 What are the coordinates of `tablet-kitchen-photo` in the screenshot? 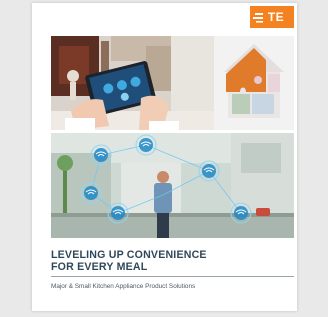 It's located at (132, 83).